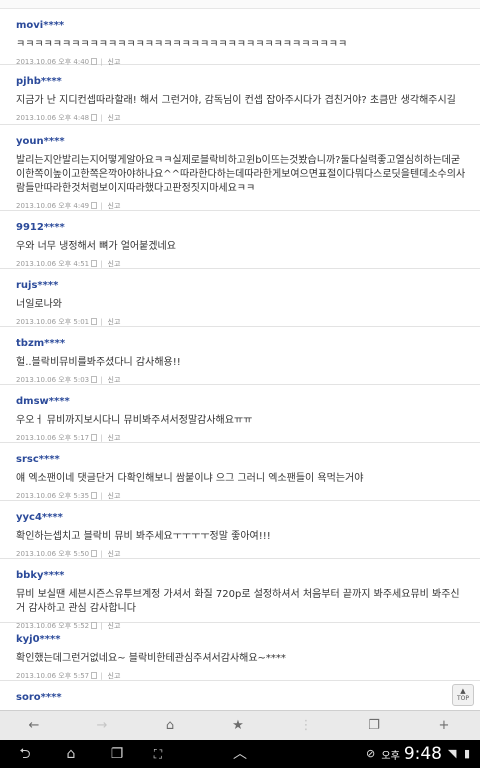 This screenshot has width=480, height=771. Describe the element at coordinates (39, 304) in the screenshot. I see `comment-text: 너일로나와` at that location.